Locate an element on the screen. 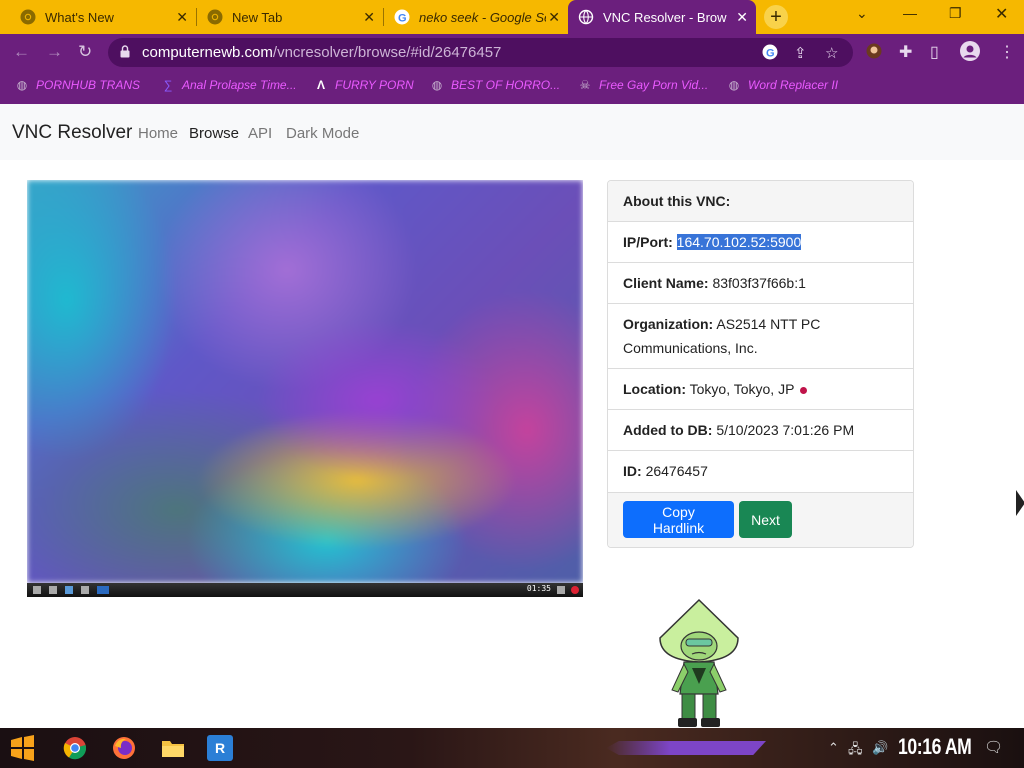  avatar-extension-icon is located at coordinates (874, 53).